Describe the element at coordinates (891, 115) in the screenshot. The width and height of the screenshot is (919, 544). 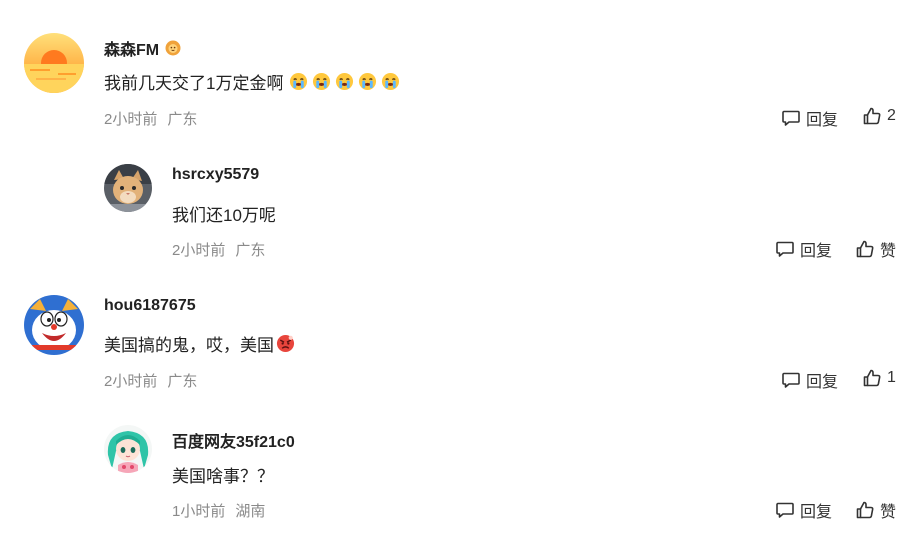
I see `like-count: 2` at that location.